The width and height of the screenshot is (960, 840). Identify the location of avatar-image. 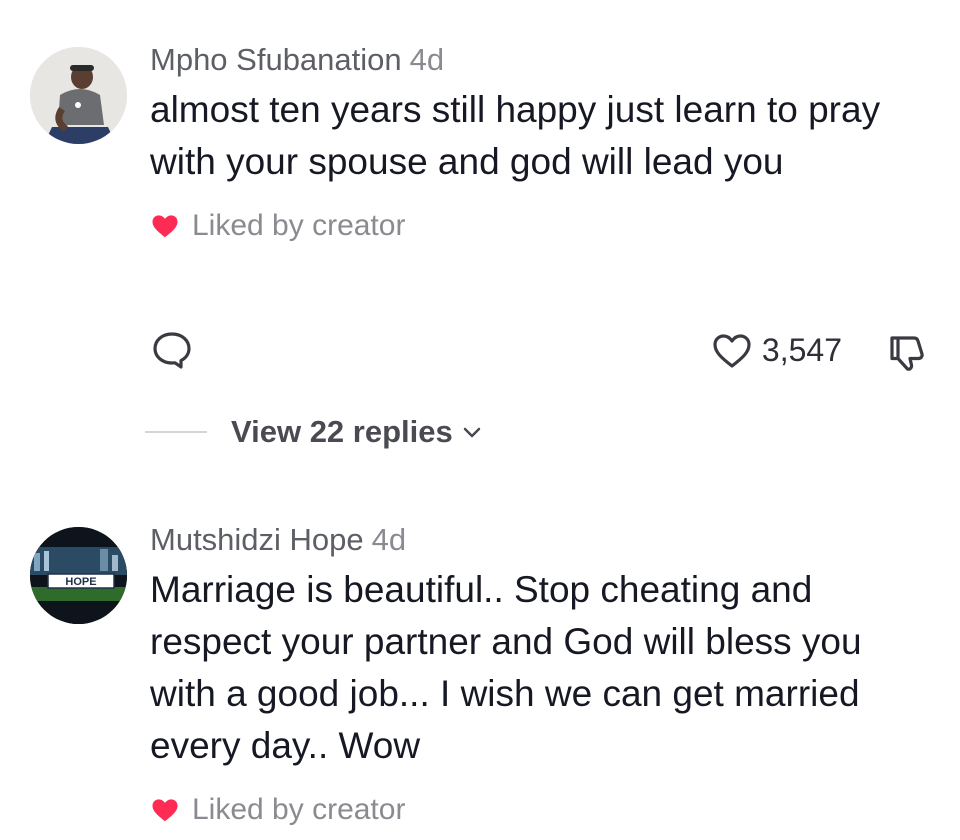
(78, 95).